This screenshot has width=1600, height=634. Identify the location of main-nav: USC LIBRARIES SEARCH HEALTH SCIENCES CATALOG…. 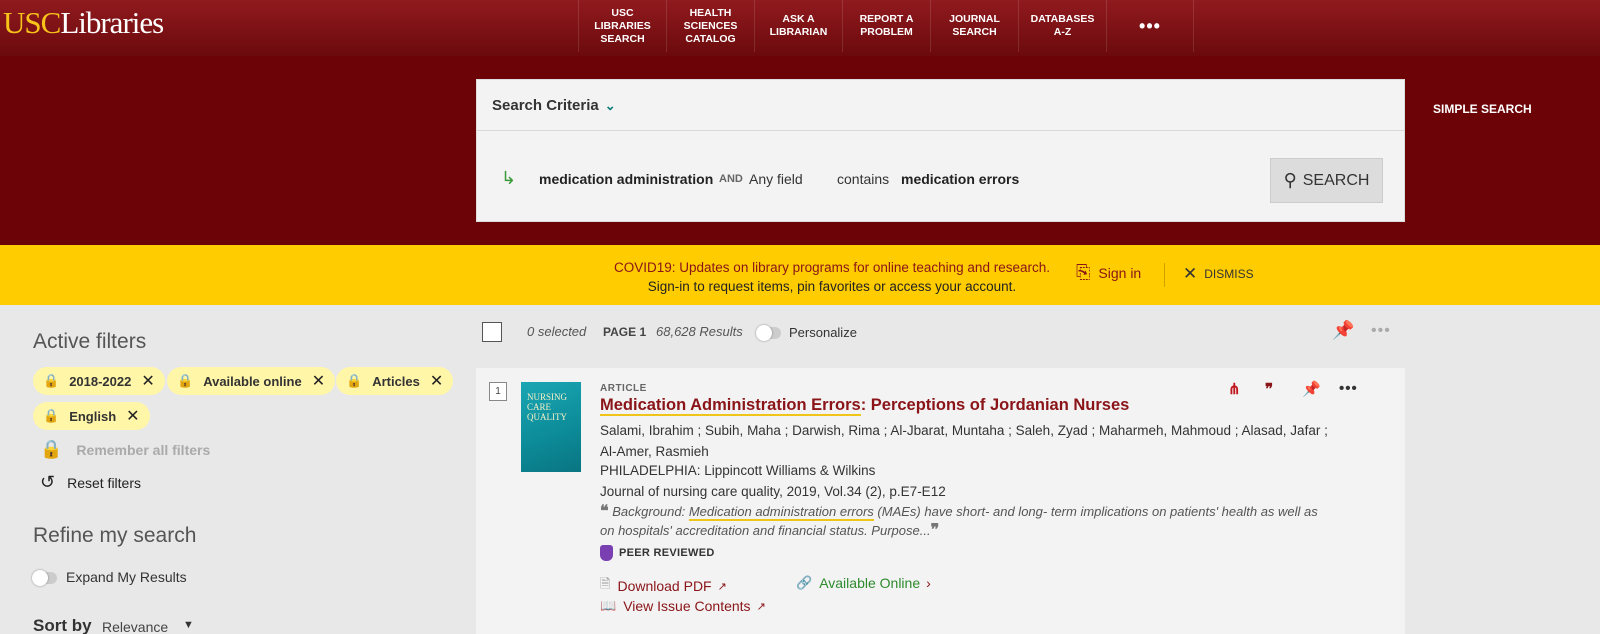
(886, 26).